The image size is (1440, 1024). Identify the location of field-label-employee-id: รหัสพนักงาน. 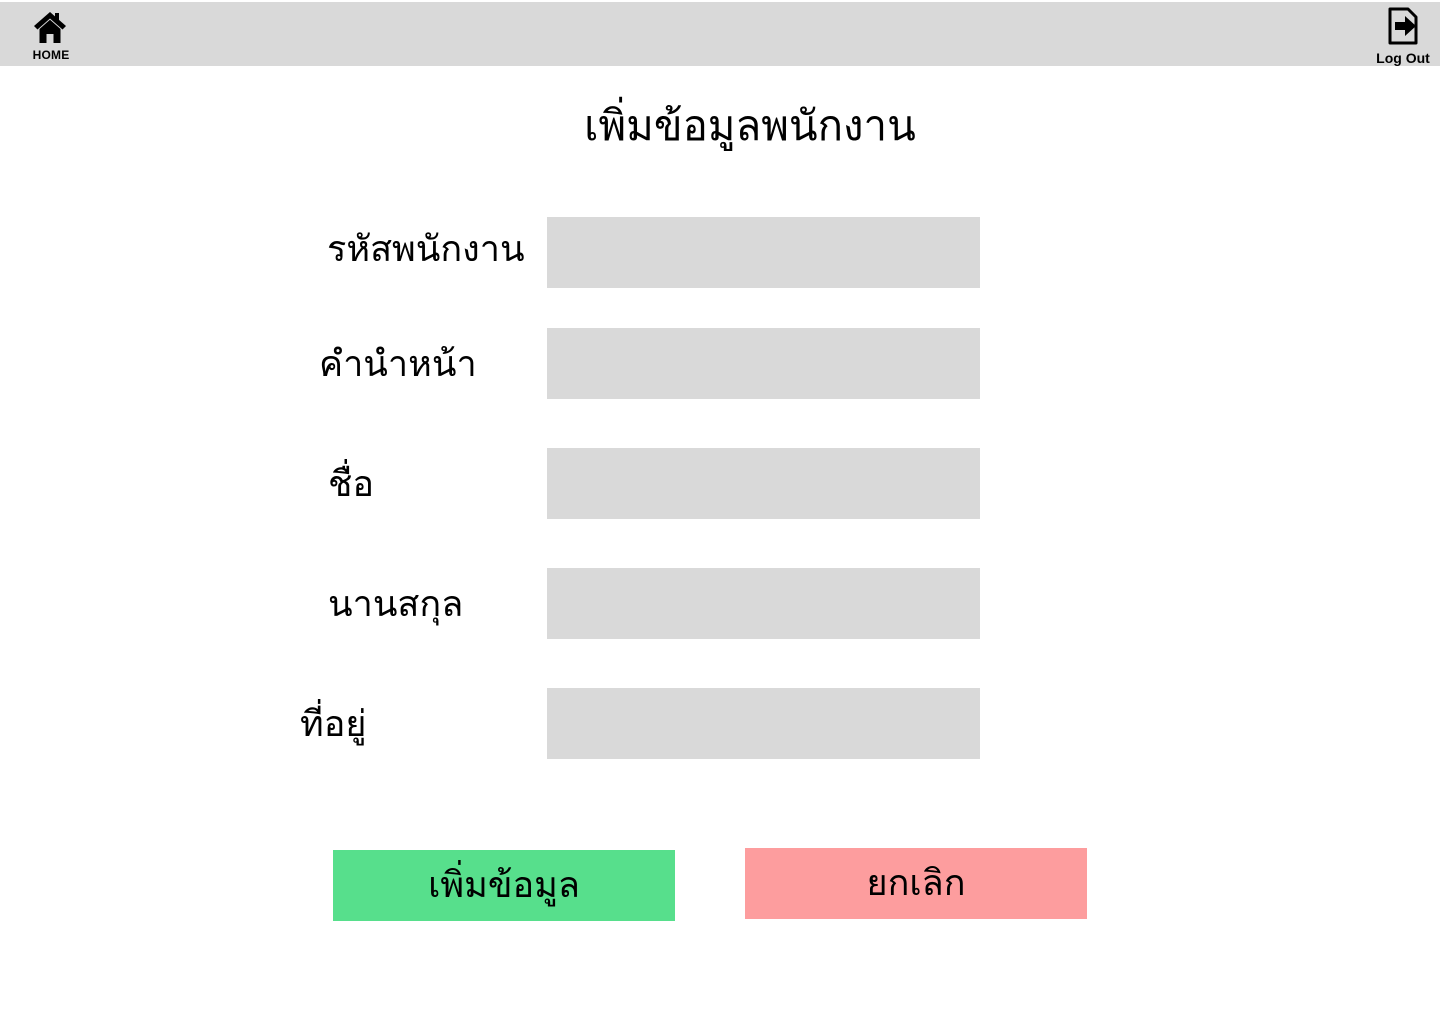
(426, 249).